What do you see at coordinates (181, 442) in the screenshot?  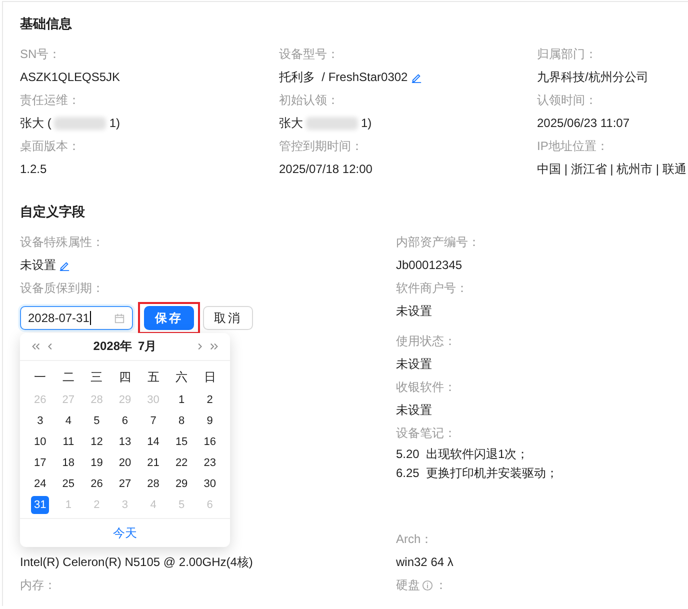 I see `calendar-day: 15` at bounding box center [181, 442].